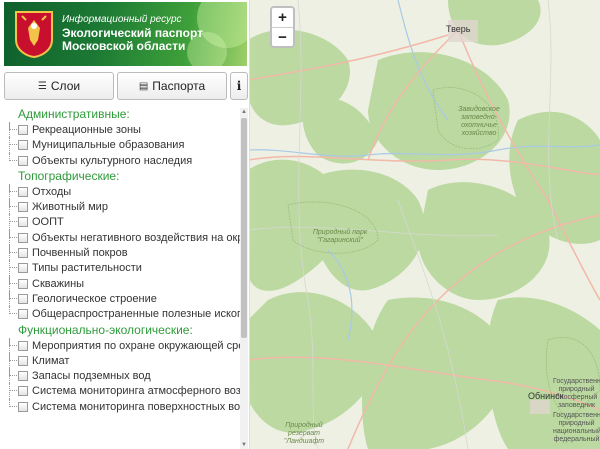 The width and height of the screenshot is (600, 449). Describe the element at coordinates (42, 86) in the screenshot. I see `list-icon: ☰` at that location.